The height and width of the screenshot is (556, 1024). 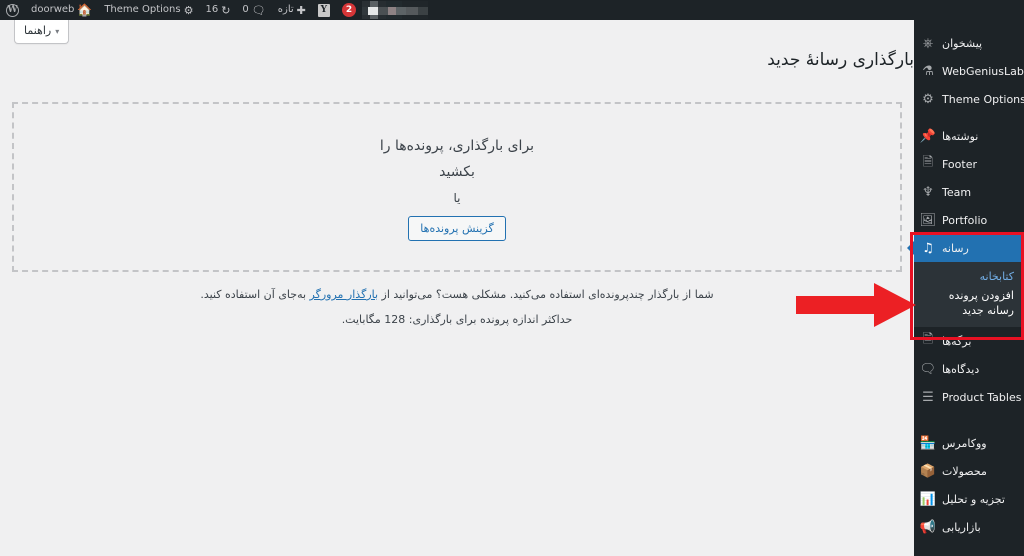 What do you see at coordinates (973, 499) in the screenshot?
I see `sidebar-item-label: تجزیه و تحلیل` at bounding box center [973, 499].